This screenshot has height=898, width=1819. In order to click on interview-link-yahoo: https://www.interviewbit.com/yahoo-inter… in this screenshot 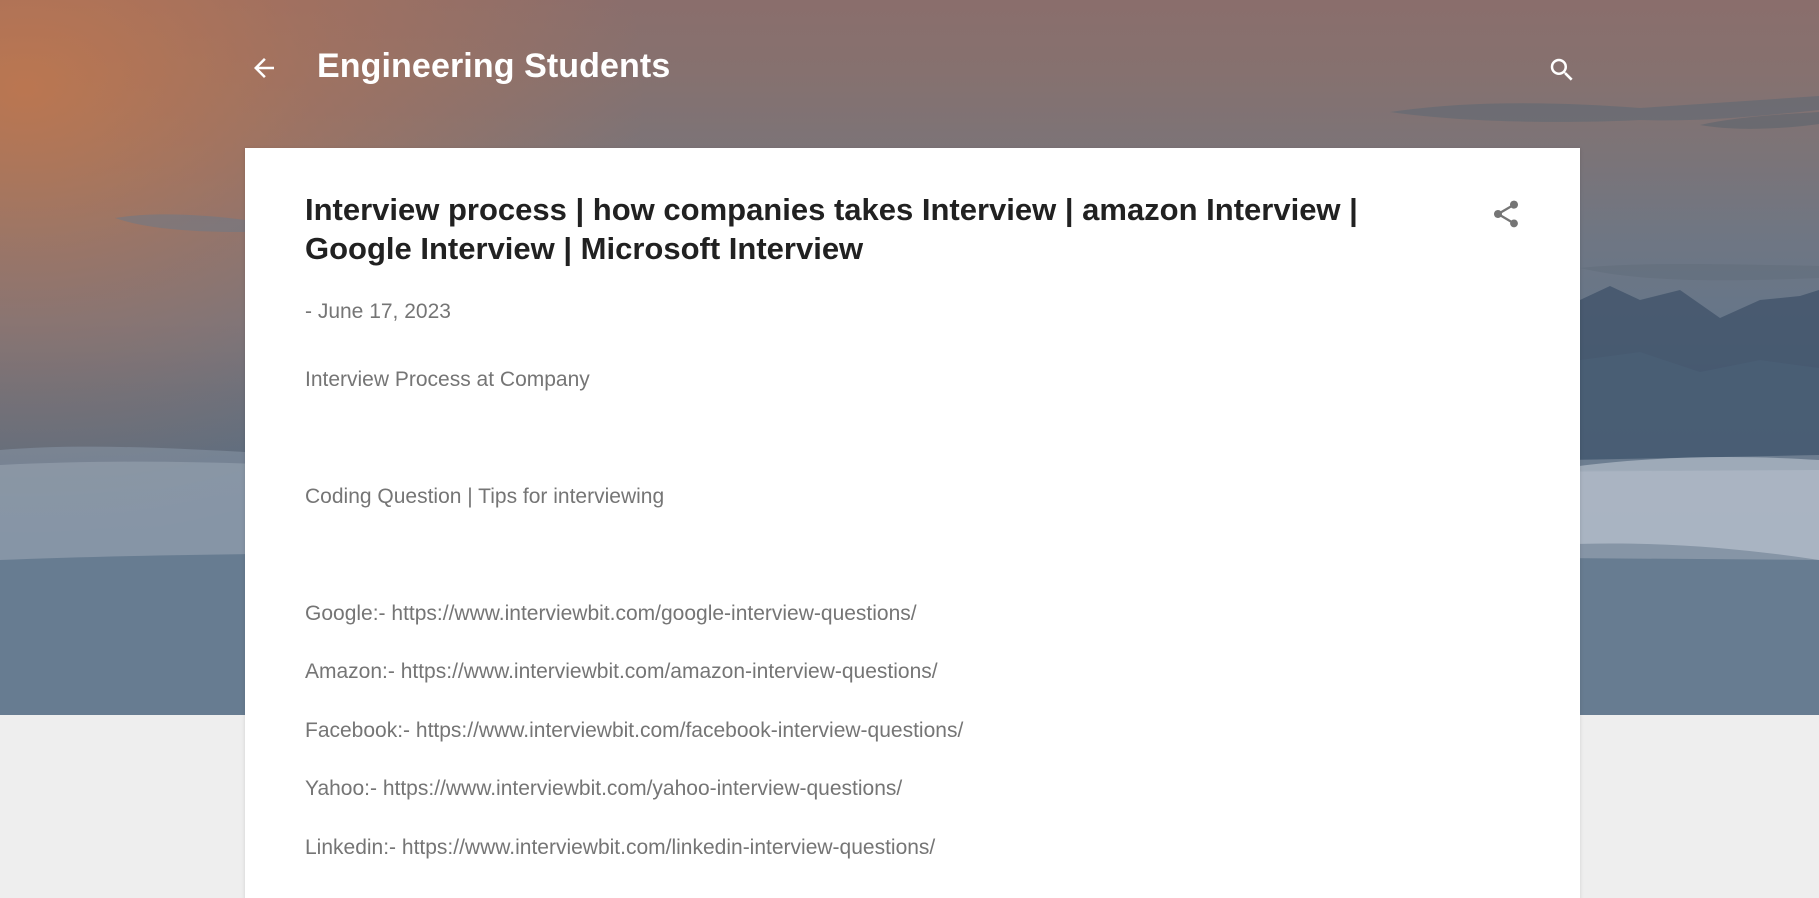, I will do `click(642, 788)`.